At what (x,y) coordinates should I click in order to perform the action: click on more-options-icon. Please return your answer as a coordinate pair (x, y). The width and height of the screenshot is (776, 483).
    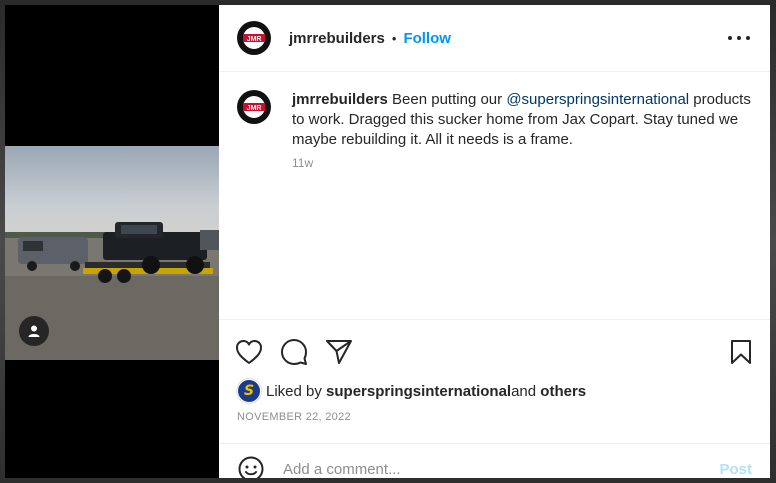
    Looking at the image, I should click on (739, 38).